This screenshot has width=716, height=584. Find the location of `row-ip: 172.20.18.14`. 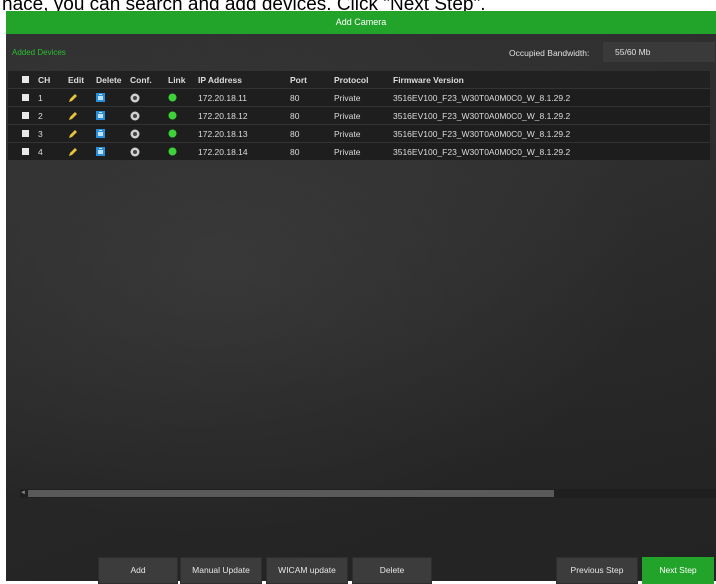

row-ip: 172.20.18.14 is located at coordinates (223, 151).